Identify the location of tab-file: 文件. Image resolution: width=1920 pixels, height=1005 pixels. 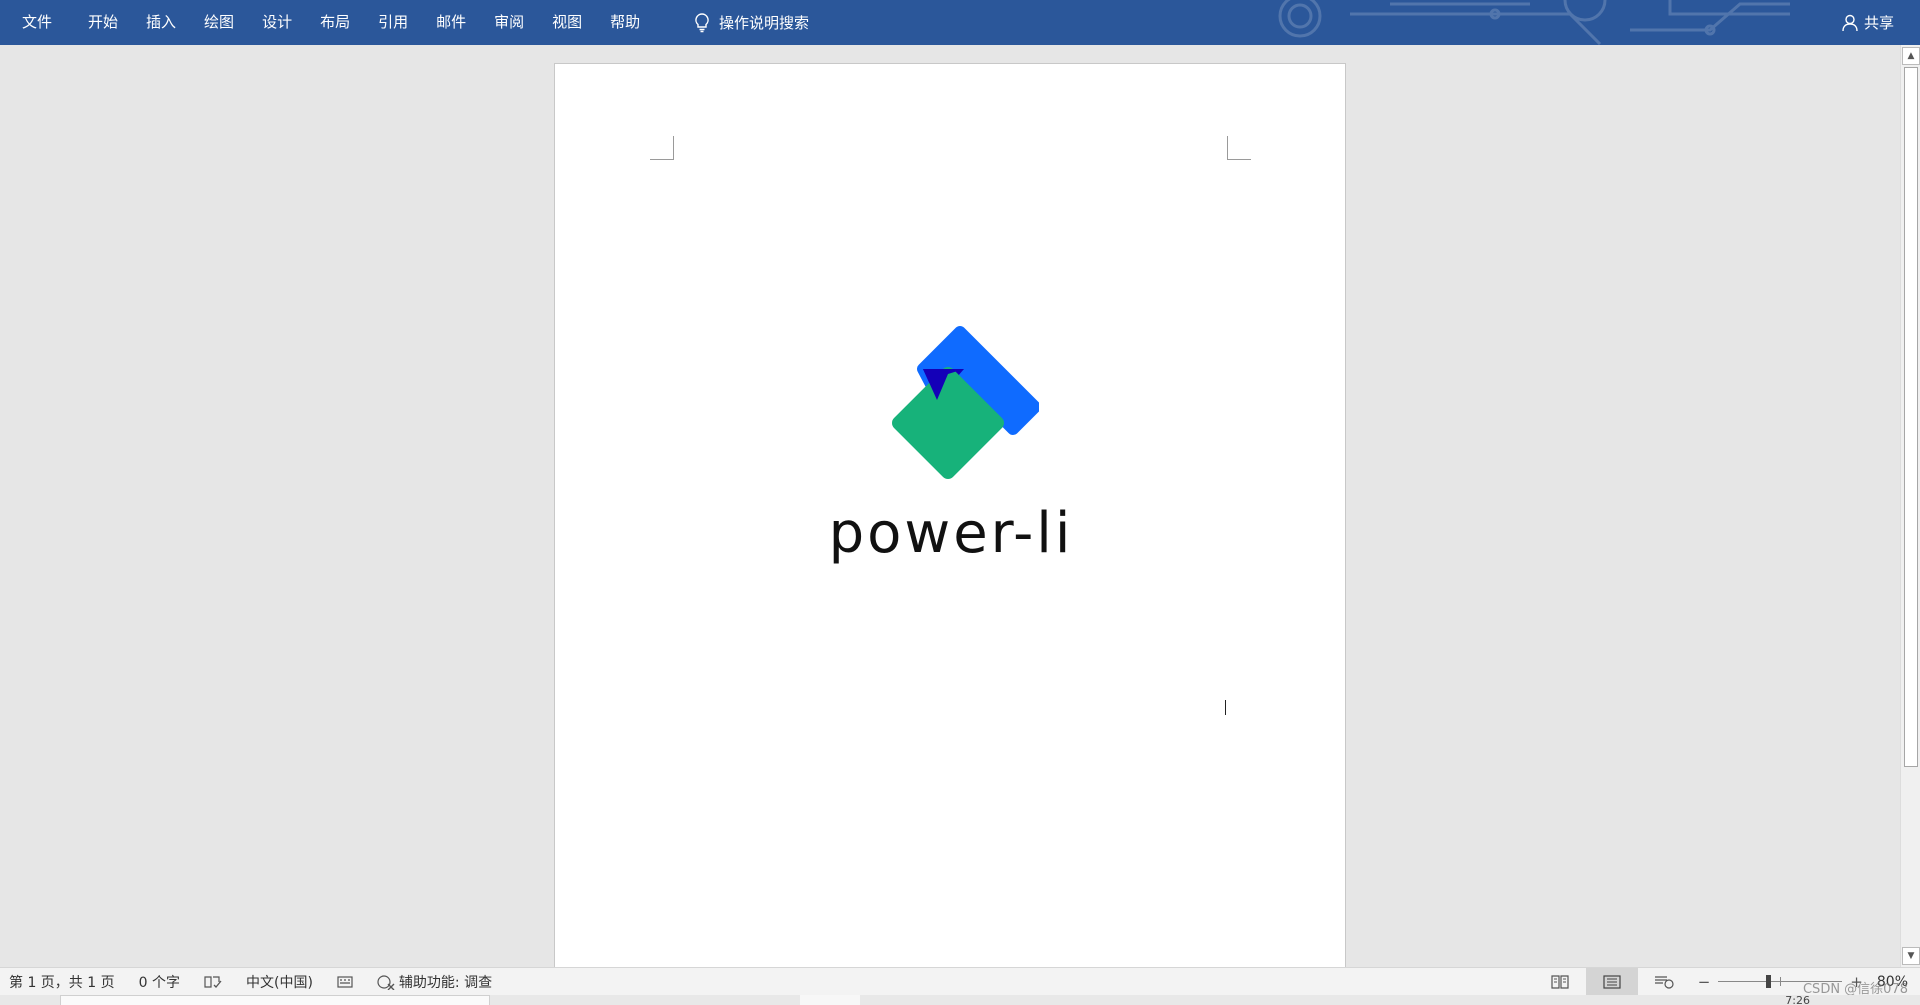
(37, 22).